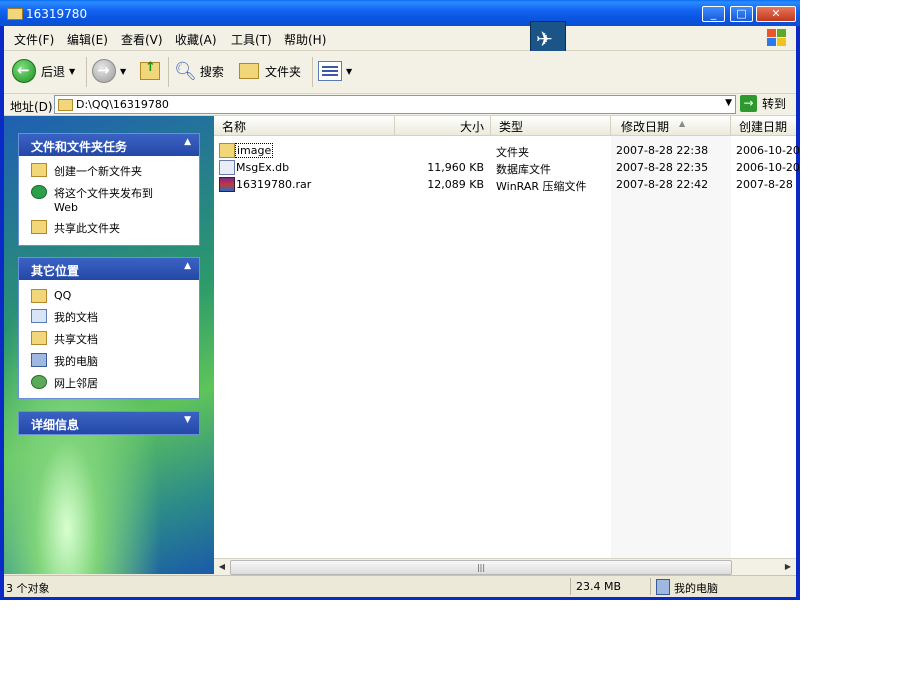 Image resolution: width=922 pixels, height=692 pixels. Describe the element at coordinates (455, 184) in the screenshot. I see `file-size: 12,089 KB` at that location.